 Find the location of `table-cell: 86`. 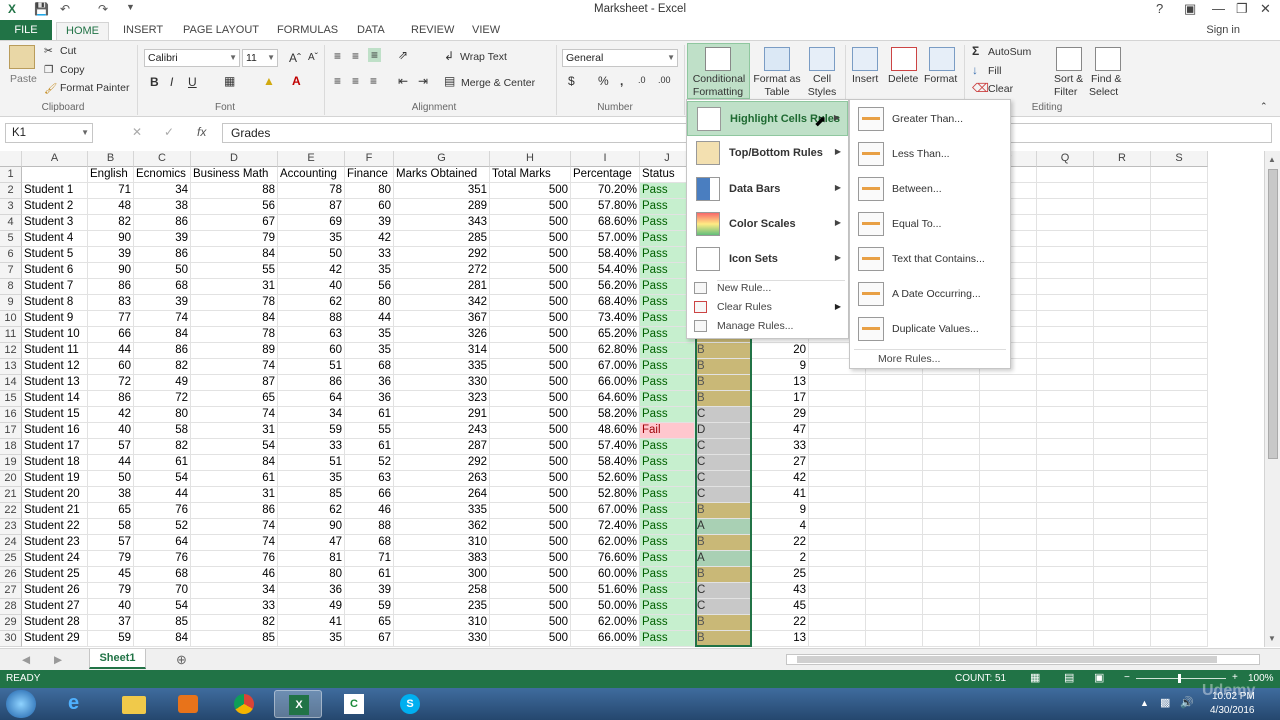

table-cell: 86 is located at coordinates (234, 511).